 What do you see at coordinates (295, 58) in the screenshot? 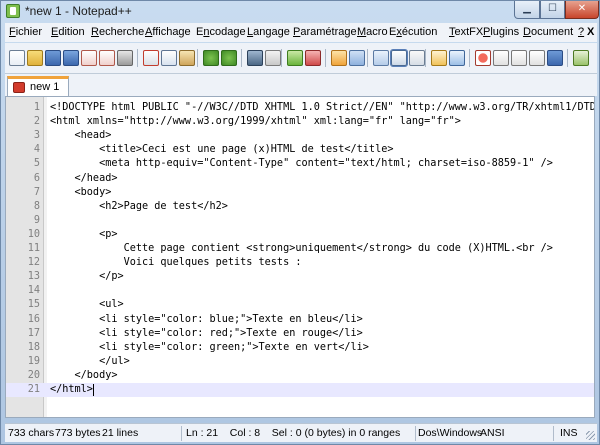
I see `zoom-in-icon` at bounding box center [295, 58].